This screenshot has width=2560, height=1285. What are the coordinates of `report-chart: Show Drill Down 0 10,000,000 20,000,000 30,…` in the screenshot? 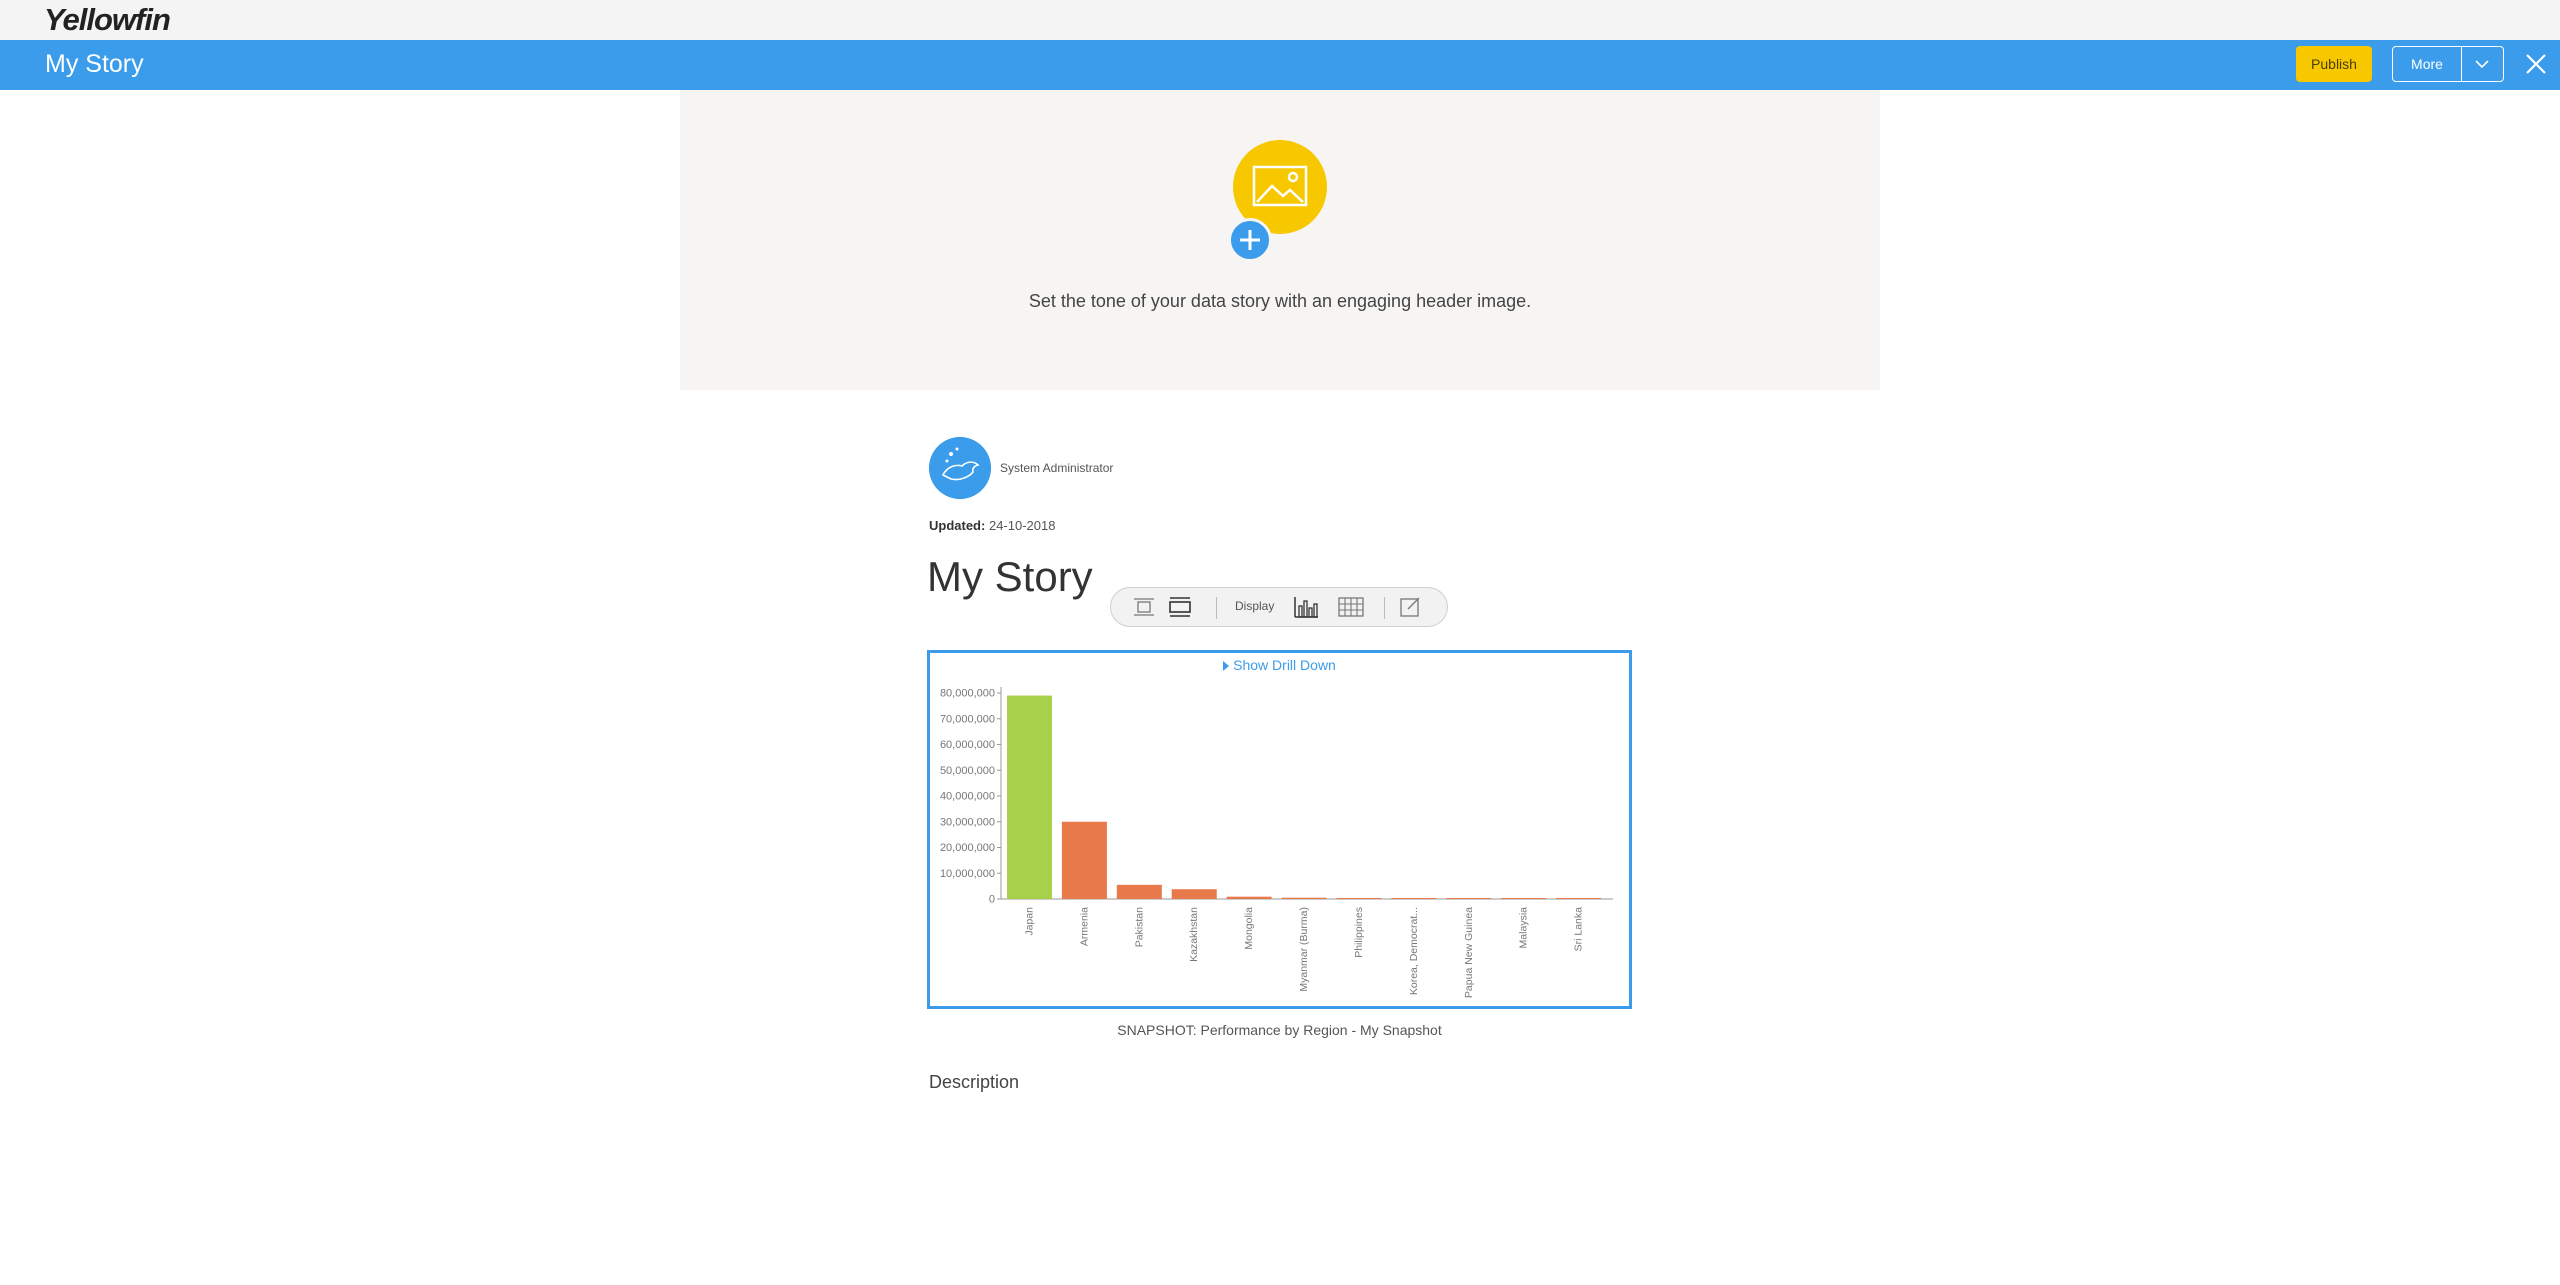 It's located at (1279, 829).